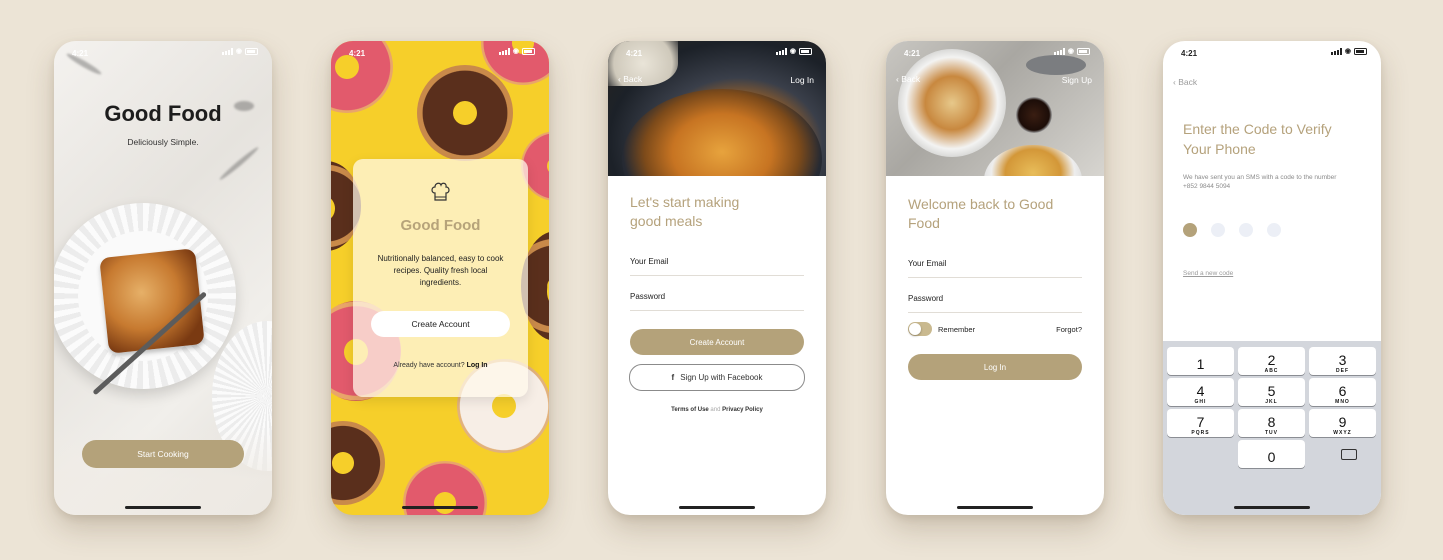  I want to click on legal-links: Terms of Use and Privacy Policy, so click(717, 410).